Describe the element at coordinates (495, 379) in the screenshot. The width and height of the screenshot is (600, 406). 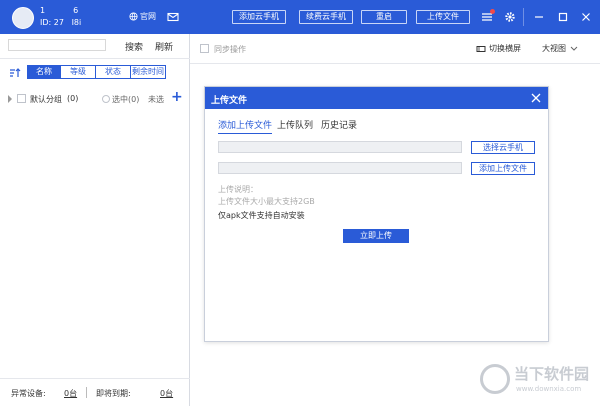
I see `watermark-logo-icon` at that location.